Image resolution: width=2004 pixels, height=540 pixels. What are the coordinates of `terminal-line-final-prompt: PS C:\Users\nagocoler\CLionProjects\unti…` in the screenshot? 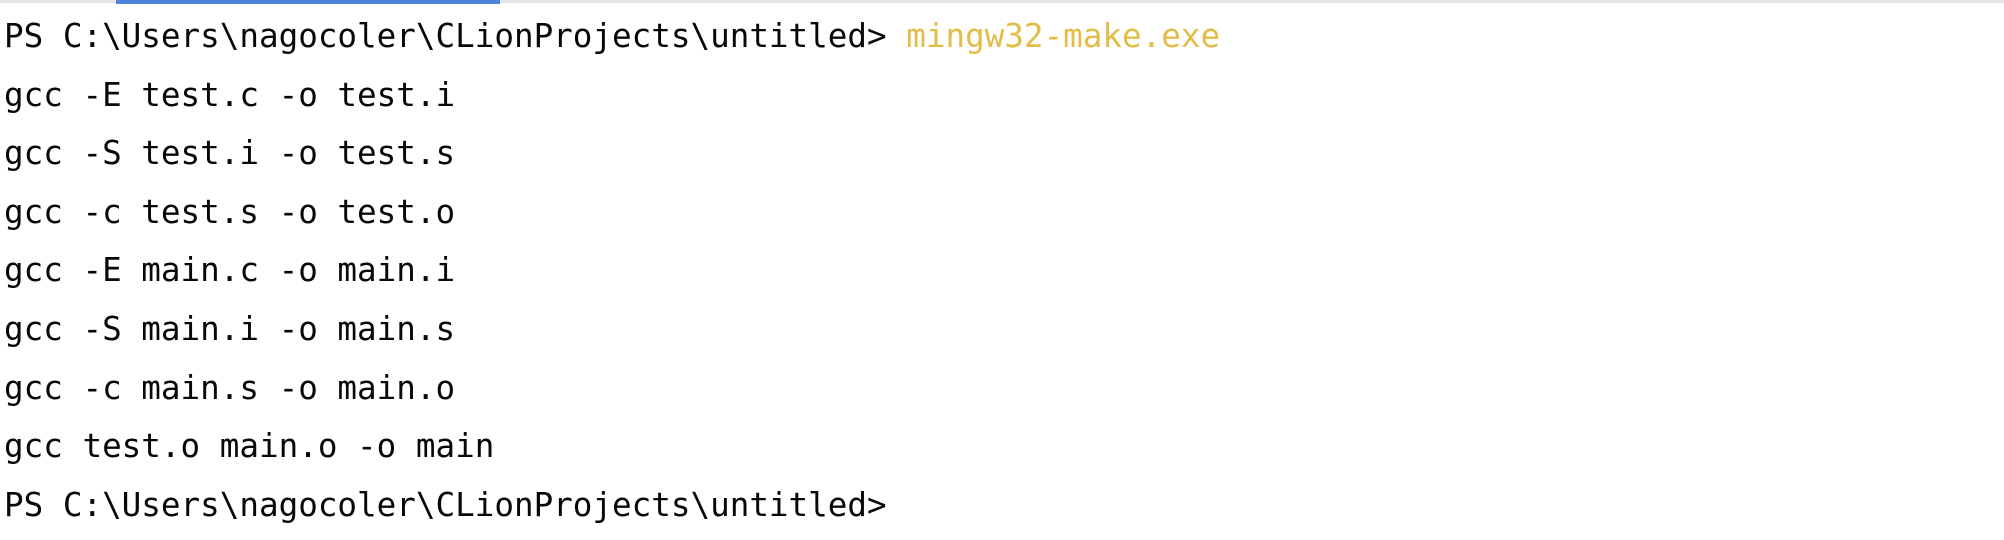 It's located at (999, 511).